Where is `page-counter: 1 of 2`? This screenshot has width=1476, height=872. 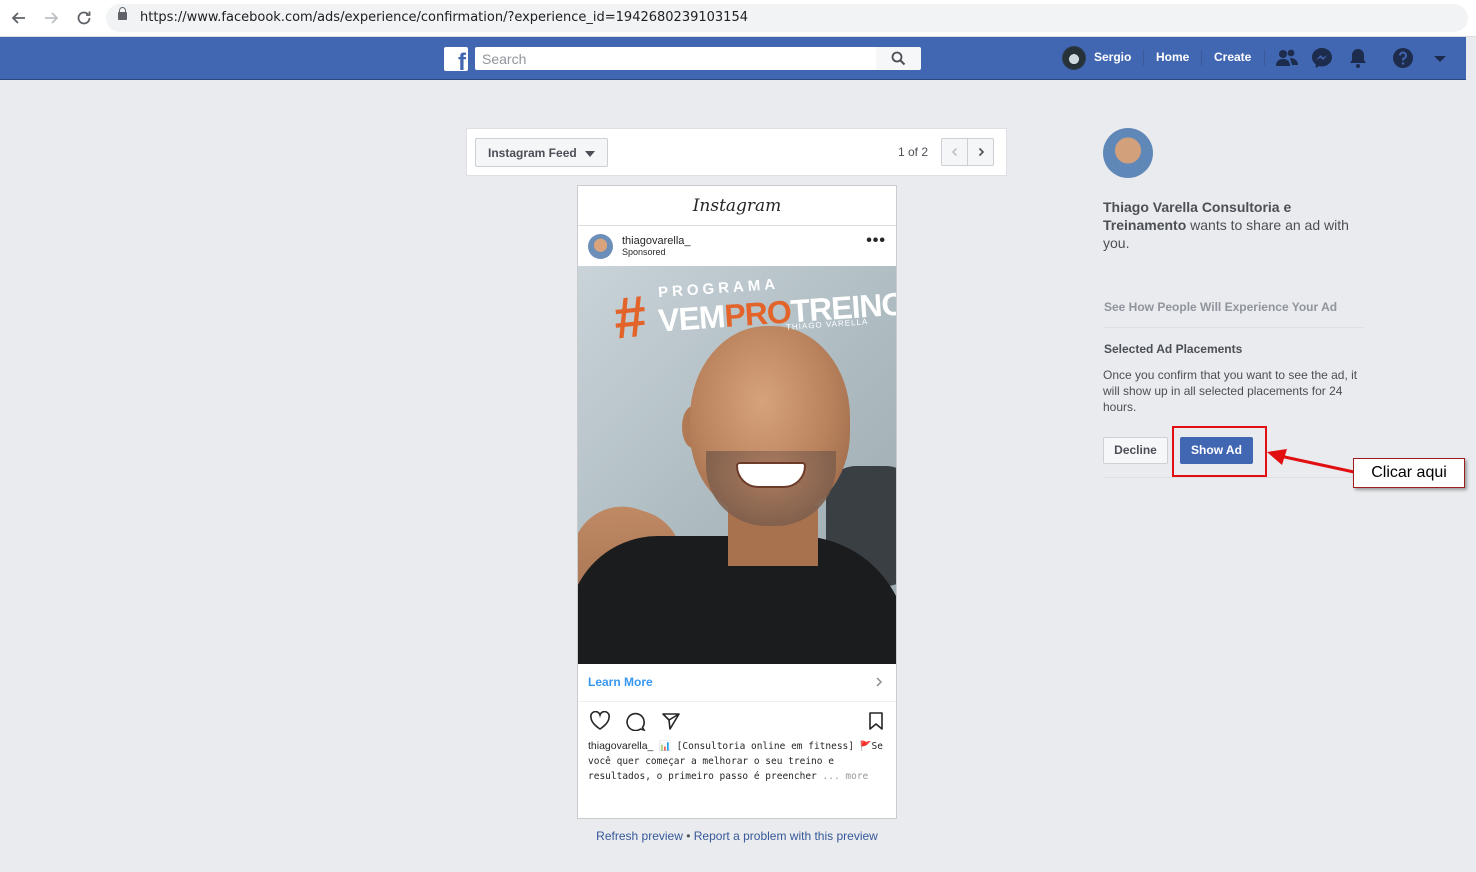 page-counter: 1 of 2 is located at coordinates (913, 152).